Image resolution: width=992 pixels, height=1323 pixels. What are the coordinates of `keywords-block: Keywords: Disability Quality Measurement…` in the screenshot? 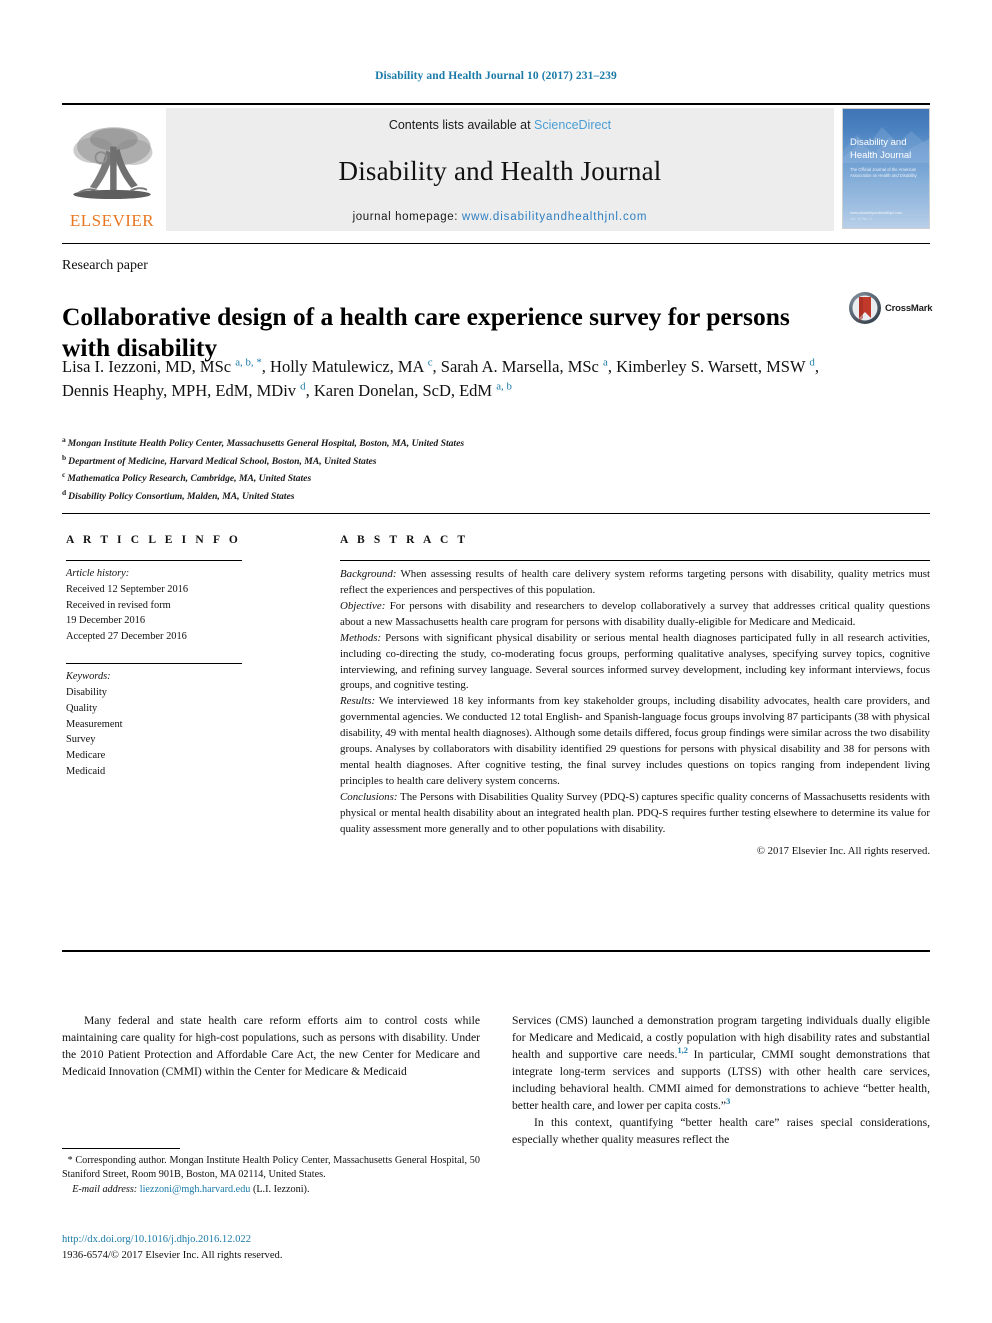 It's located at (161, 724).